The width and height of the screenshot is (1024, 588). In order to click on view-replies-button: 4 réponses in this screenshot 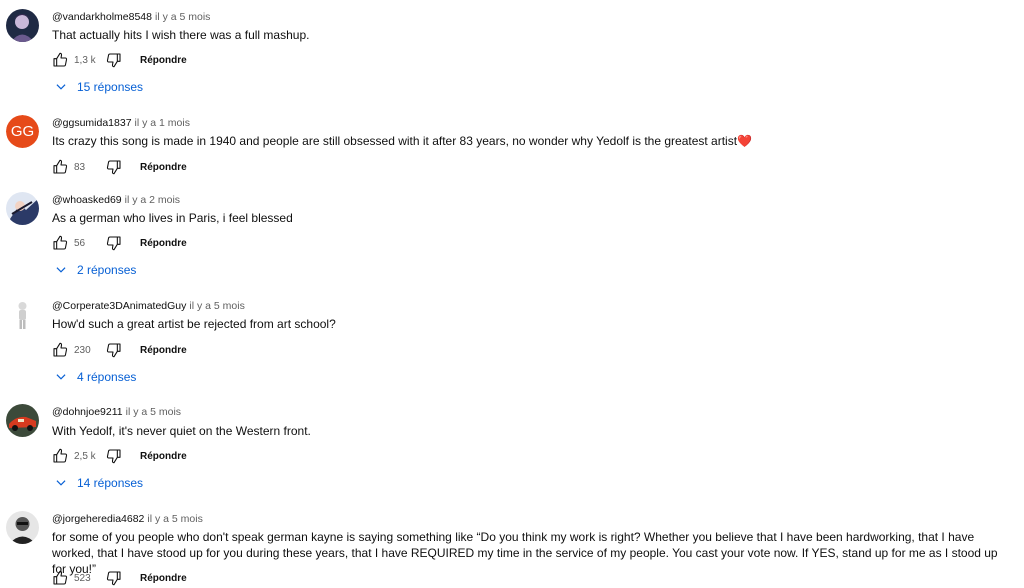, I will do `click(95, 377)`.